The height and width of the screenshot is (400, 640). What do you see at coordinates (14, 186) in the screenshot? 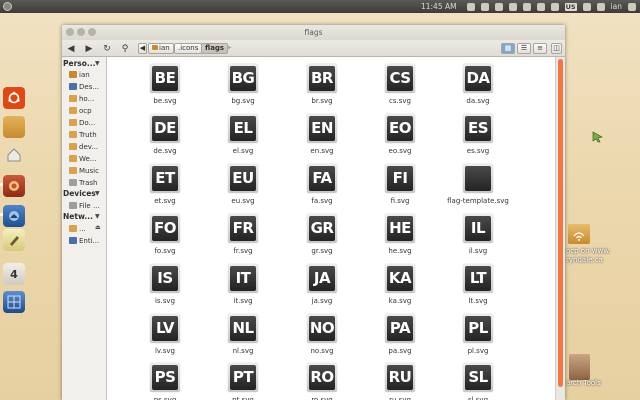
I see `firefox-icon` at bounding box center [14, 186].